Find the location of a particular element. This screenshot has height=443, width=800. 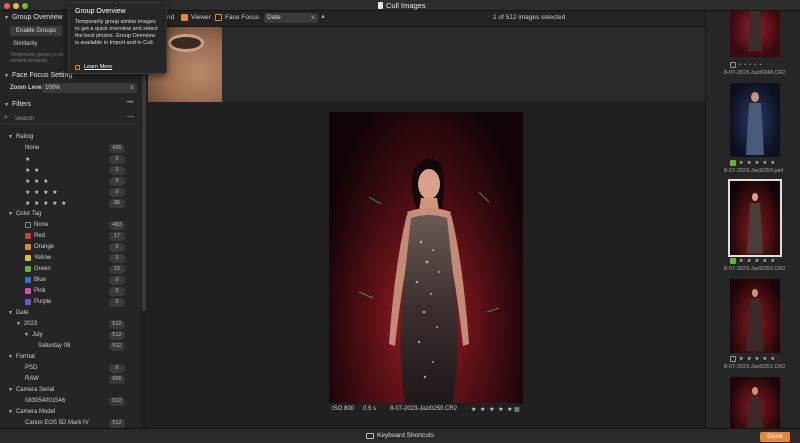

swatch-orange-icon is located at coordinates (28, 247).